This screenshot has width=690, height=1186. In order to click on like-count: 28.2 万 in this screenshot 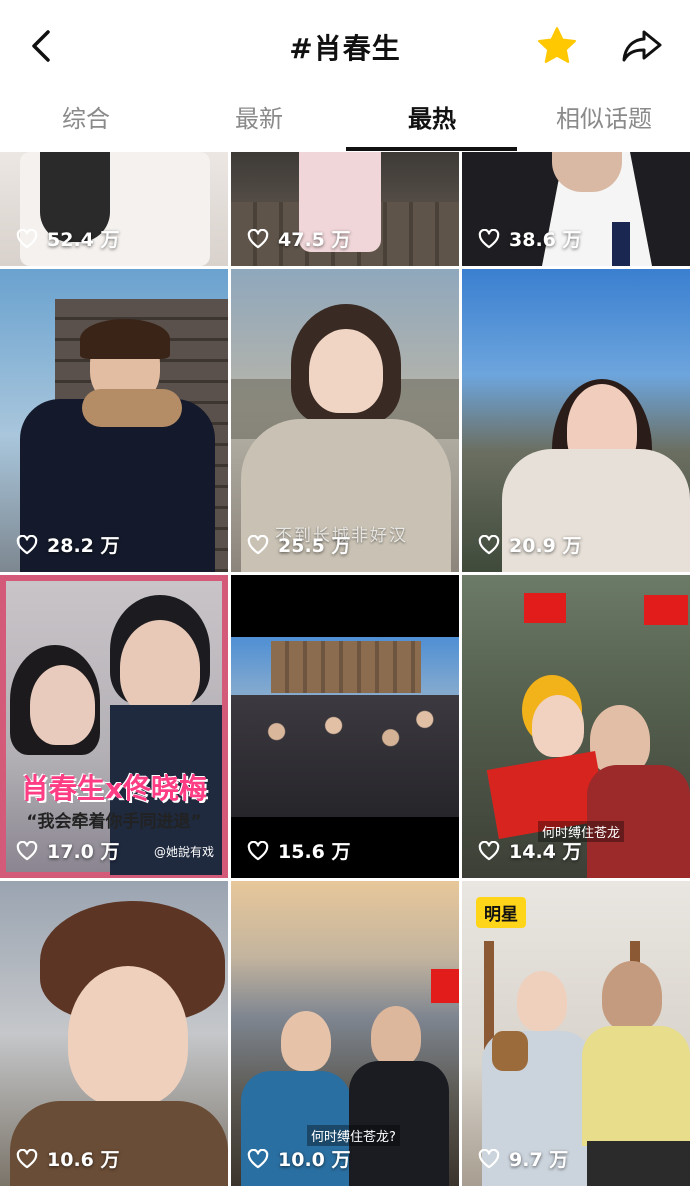, I will do `click(68, 544)`.